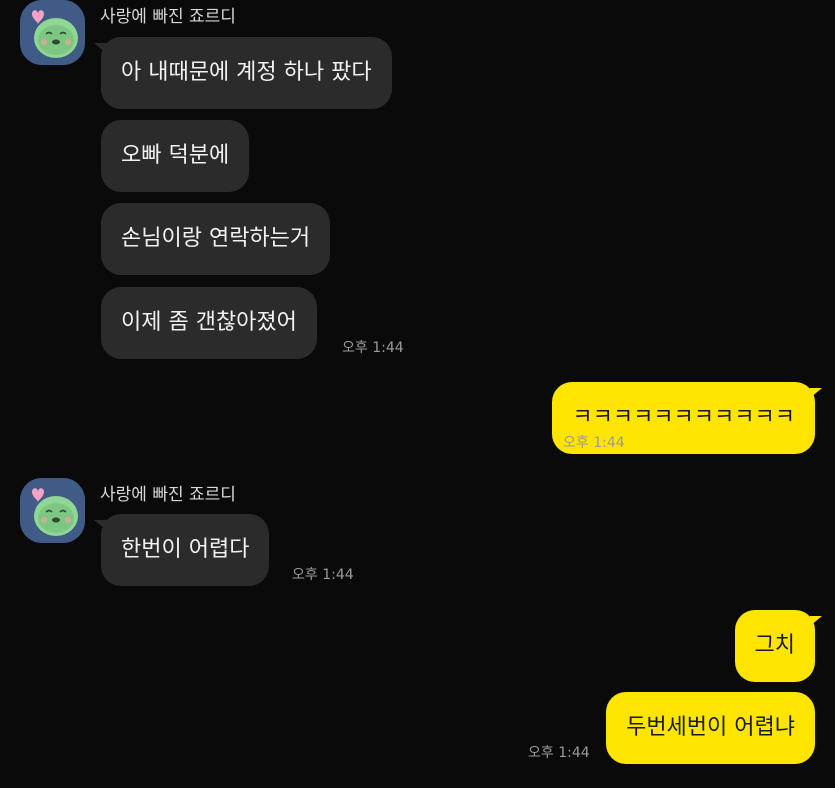 The height and width of the screenshot is (788, 835). What do you see at coordinates (175, 156) in the screenshot?
I see `message-bubble-incoming: 오빠 덕분에` at bounding box center [175, 156].